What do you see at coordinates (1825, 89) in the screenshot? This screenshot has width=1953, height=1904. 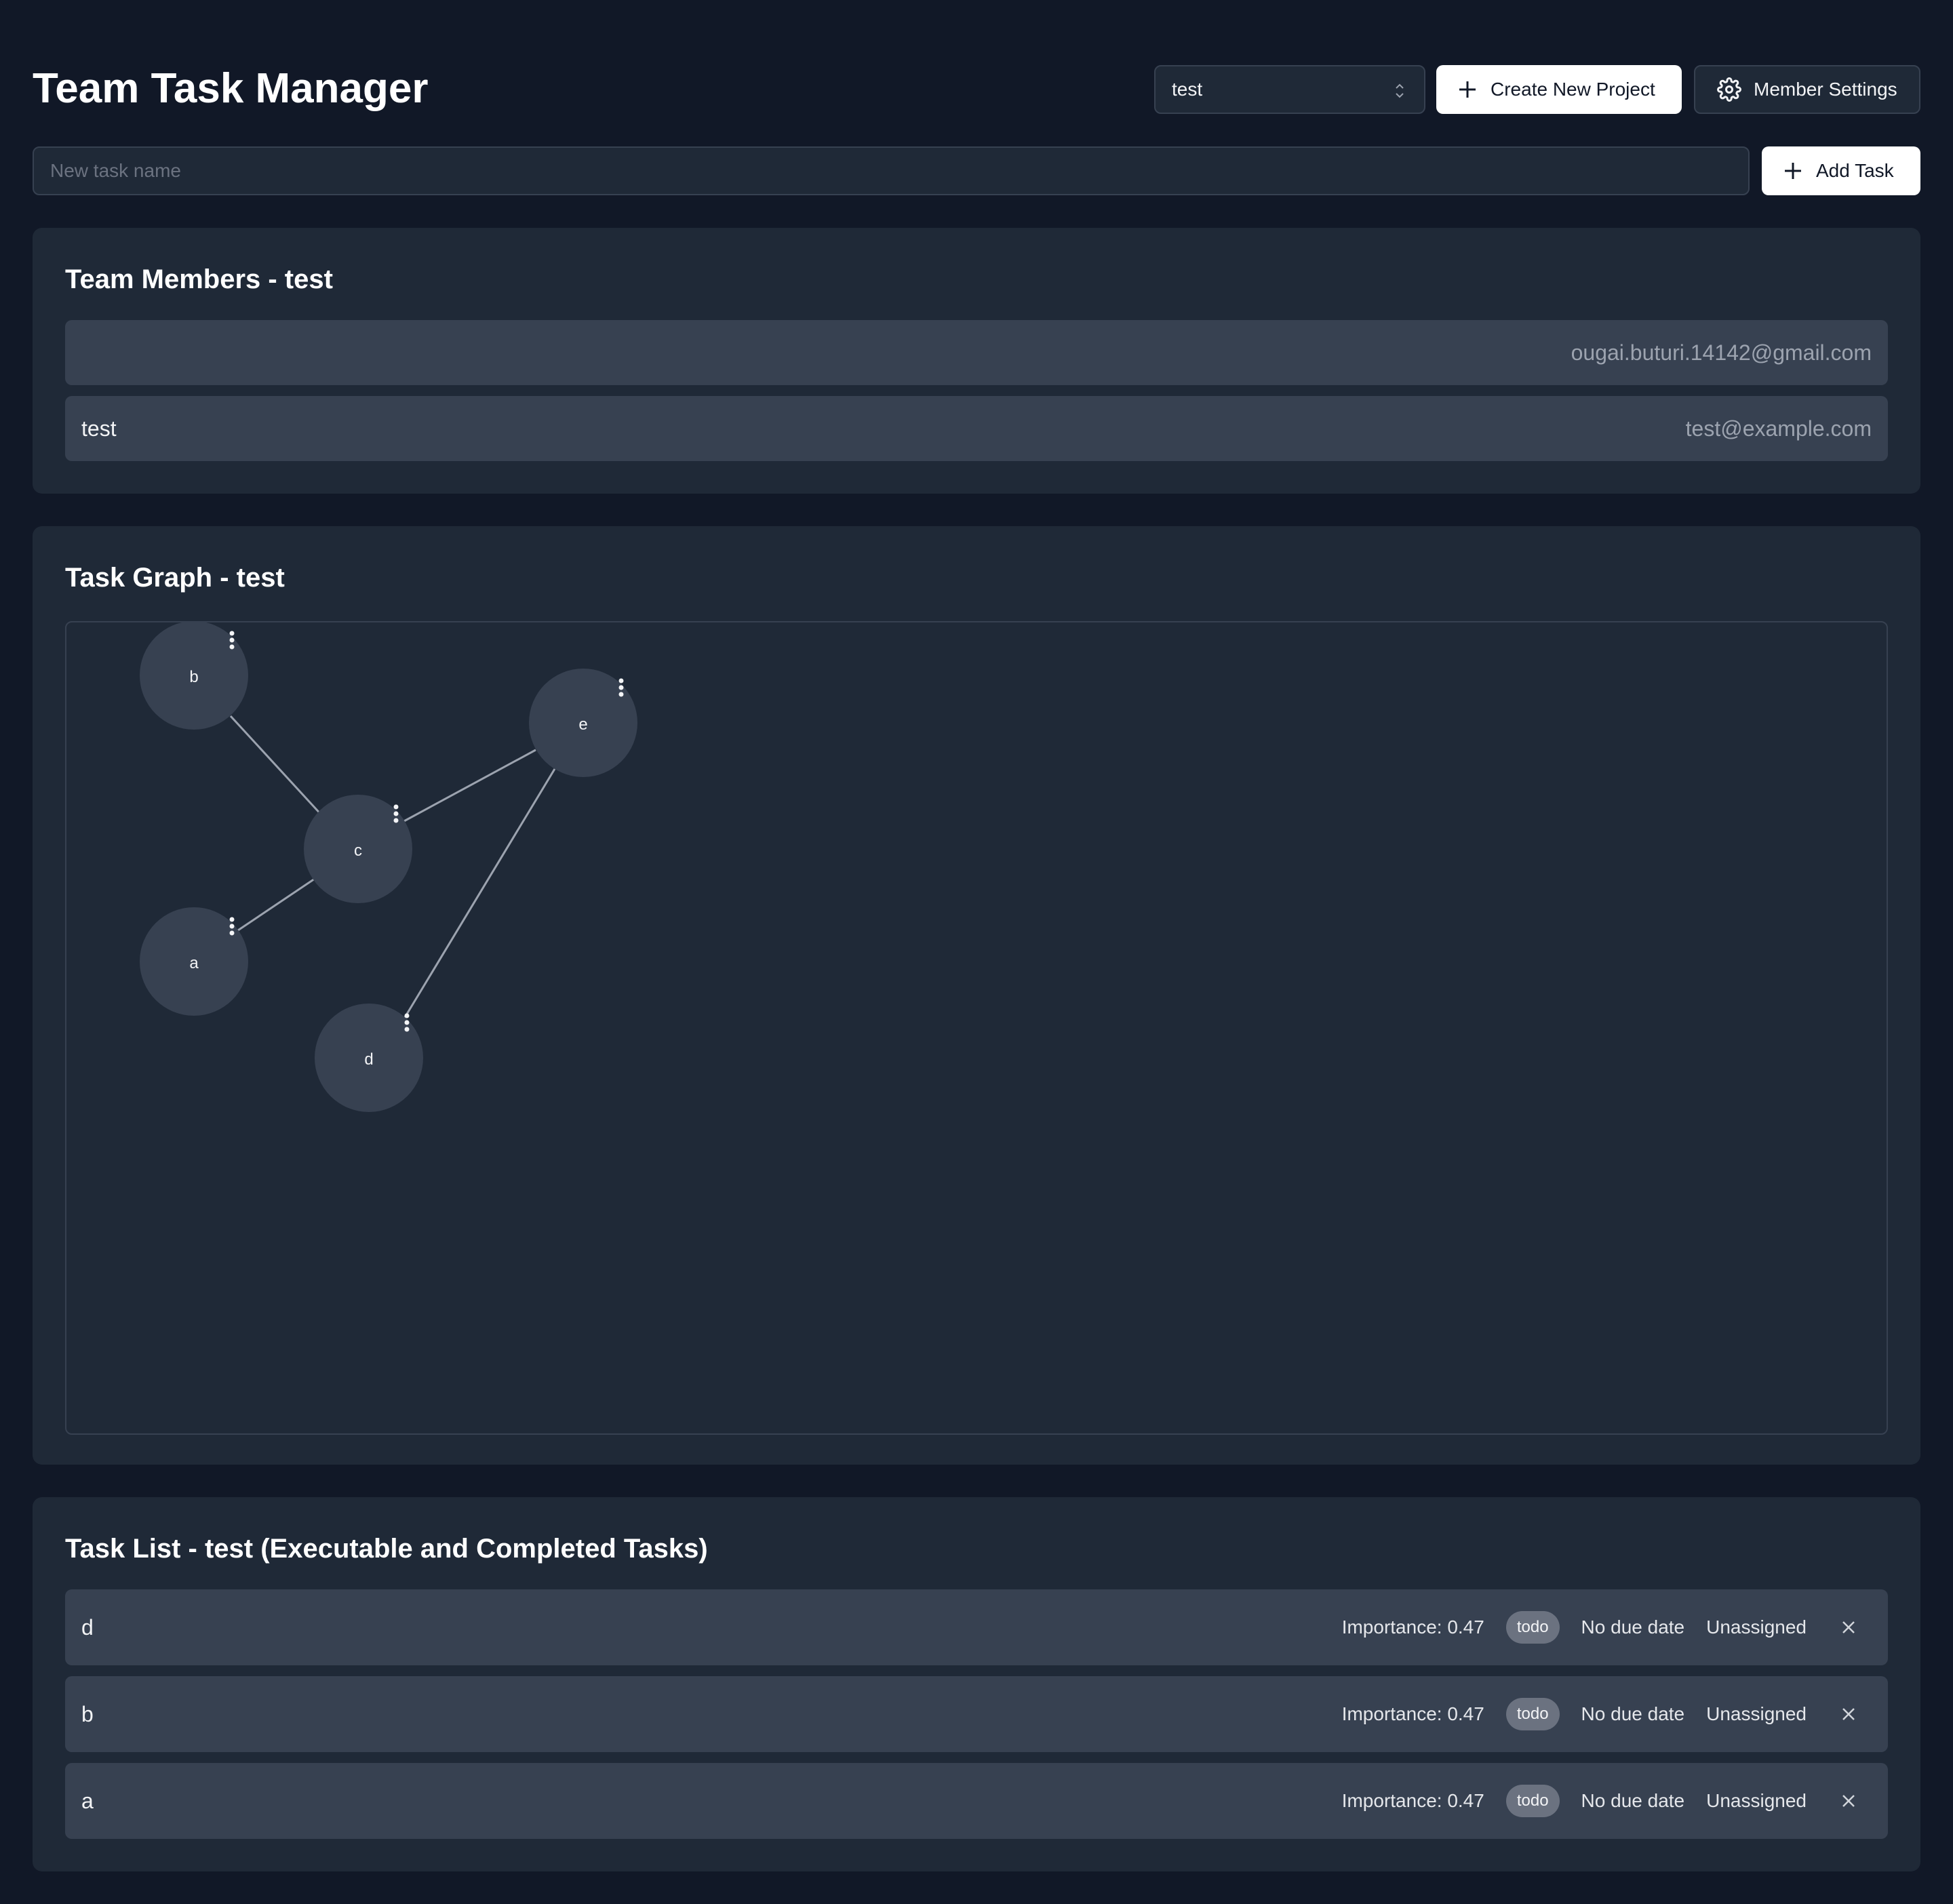 I see `member-settings-label: Member Settings` at bounding box center [1825, 89].